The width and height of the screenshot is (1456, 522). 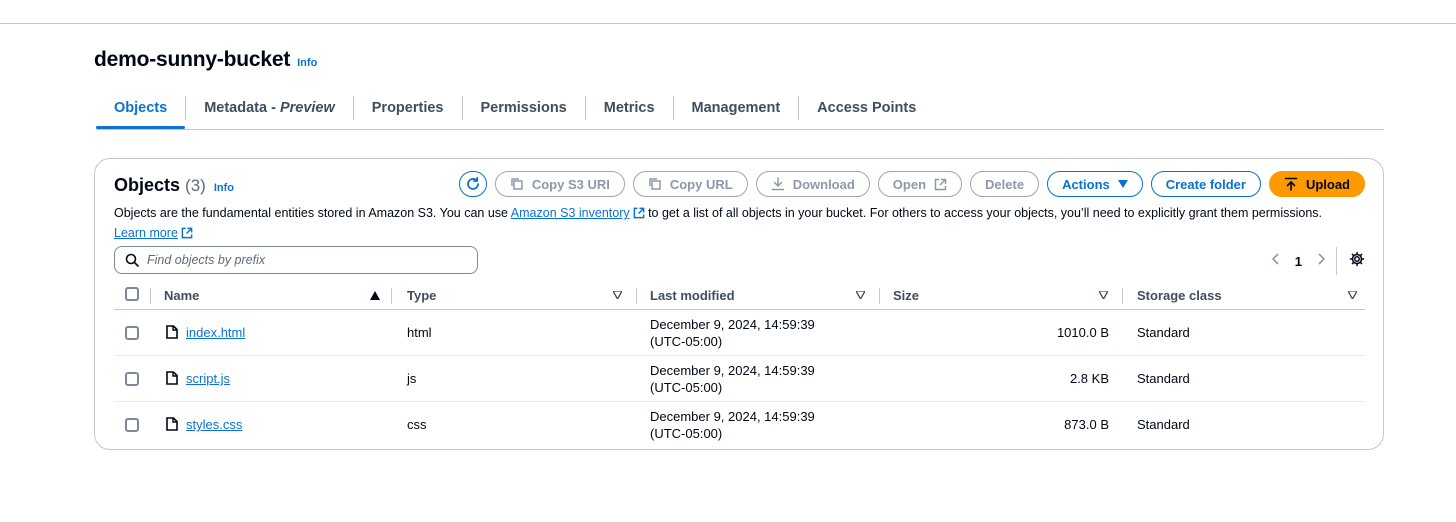 I want to click on tab-metadata: Metadata - Preview, so click(x=269, y=111).